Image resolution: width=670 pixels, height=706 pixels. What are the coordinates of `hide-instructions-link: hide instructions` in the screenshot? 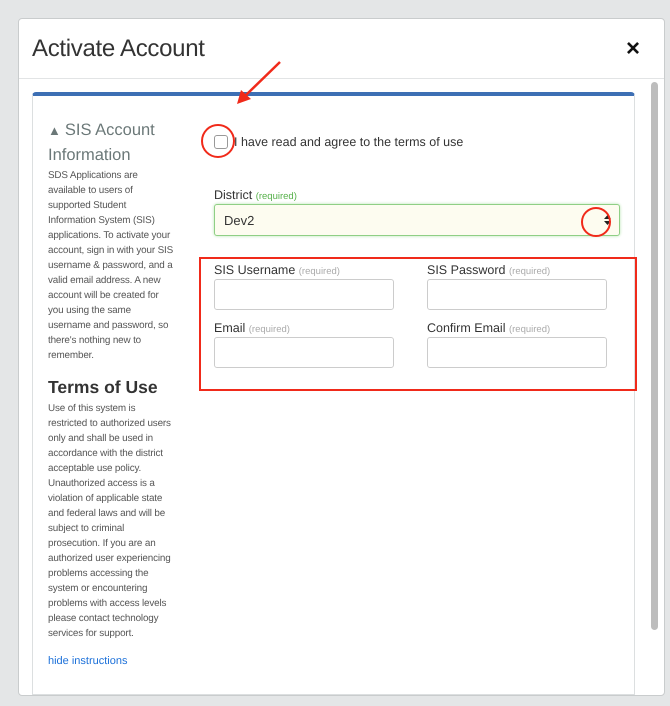 It's located at (112, 661).